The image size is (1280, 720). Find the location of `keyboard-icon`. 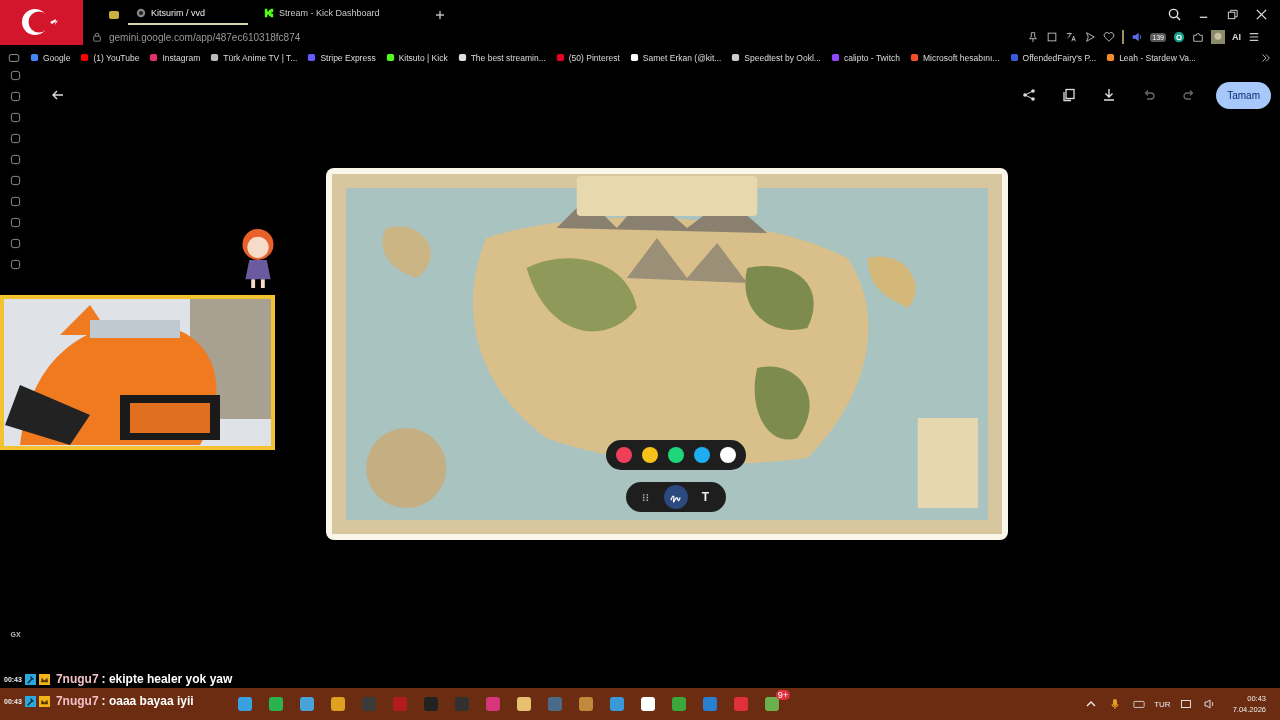

keyboard-icon is located at coordinates (1139, 704).